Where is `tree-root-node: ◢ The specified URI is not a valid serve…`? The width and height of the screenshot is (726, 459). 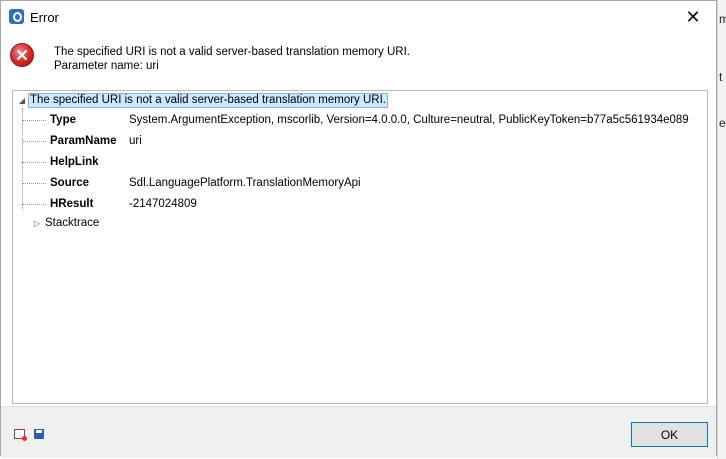 tree-root-node: ◢ The specified URI is not a valid serve… is located at coordinates (202, 100).